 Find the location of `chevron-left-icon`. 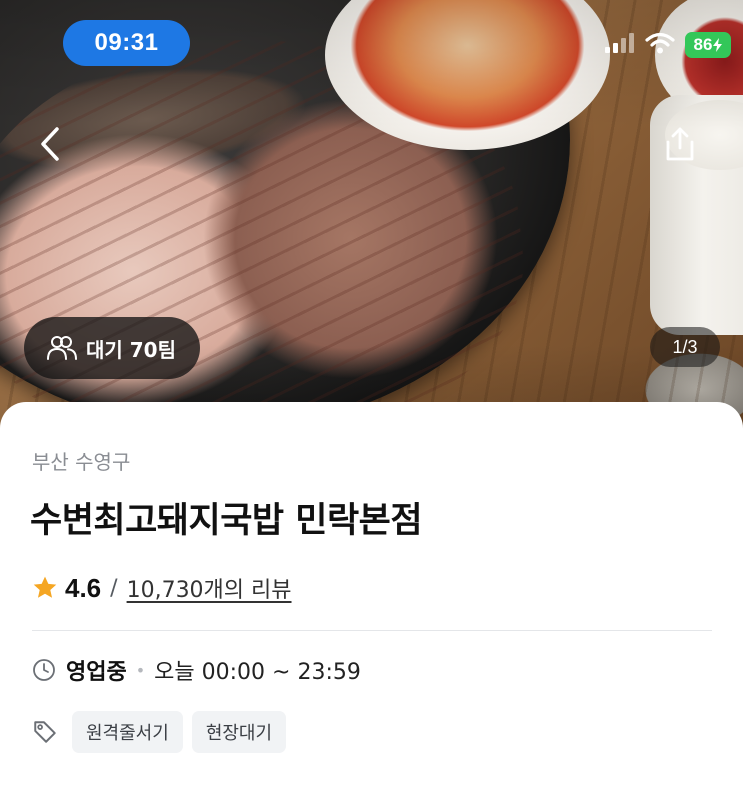

chevron-left-icon is located at coordinates (50, 144).